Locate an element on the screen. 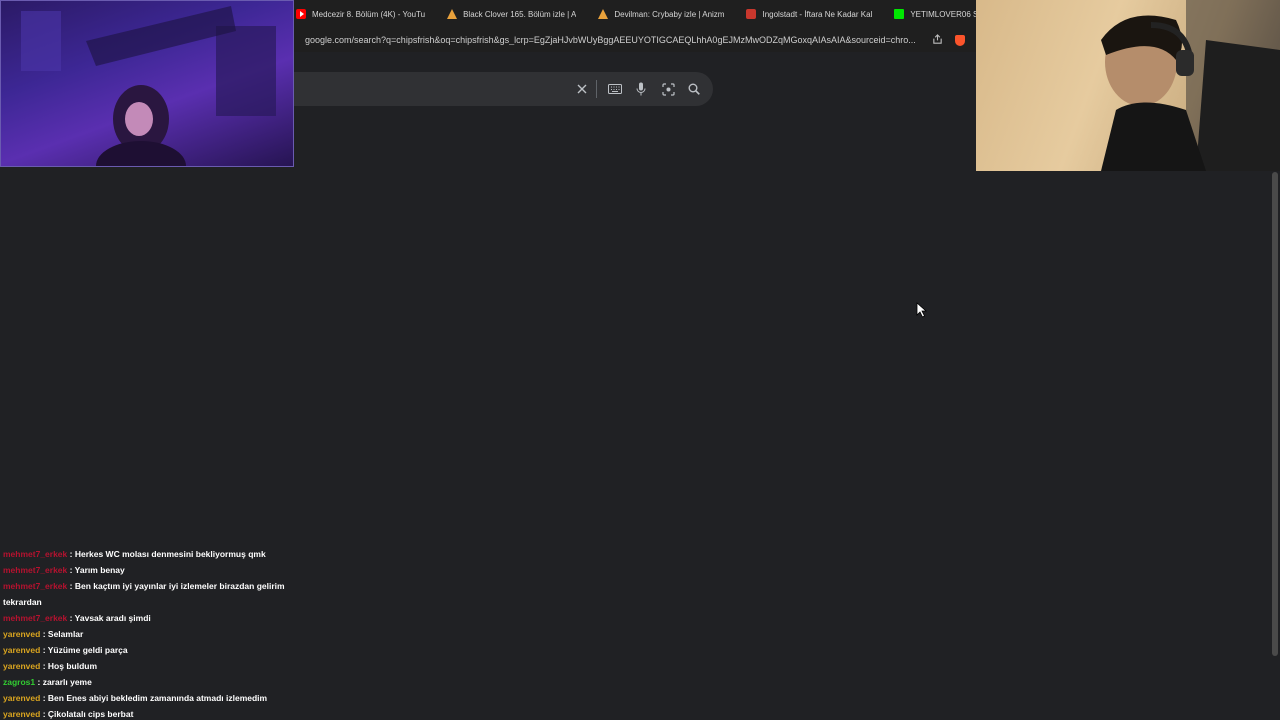 The image size is (1280, 720). chat-text: Çikolatalı cips berbat is located at coordinates (90, 714).